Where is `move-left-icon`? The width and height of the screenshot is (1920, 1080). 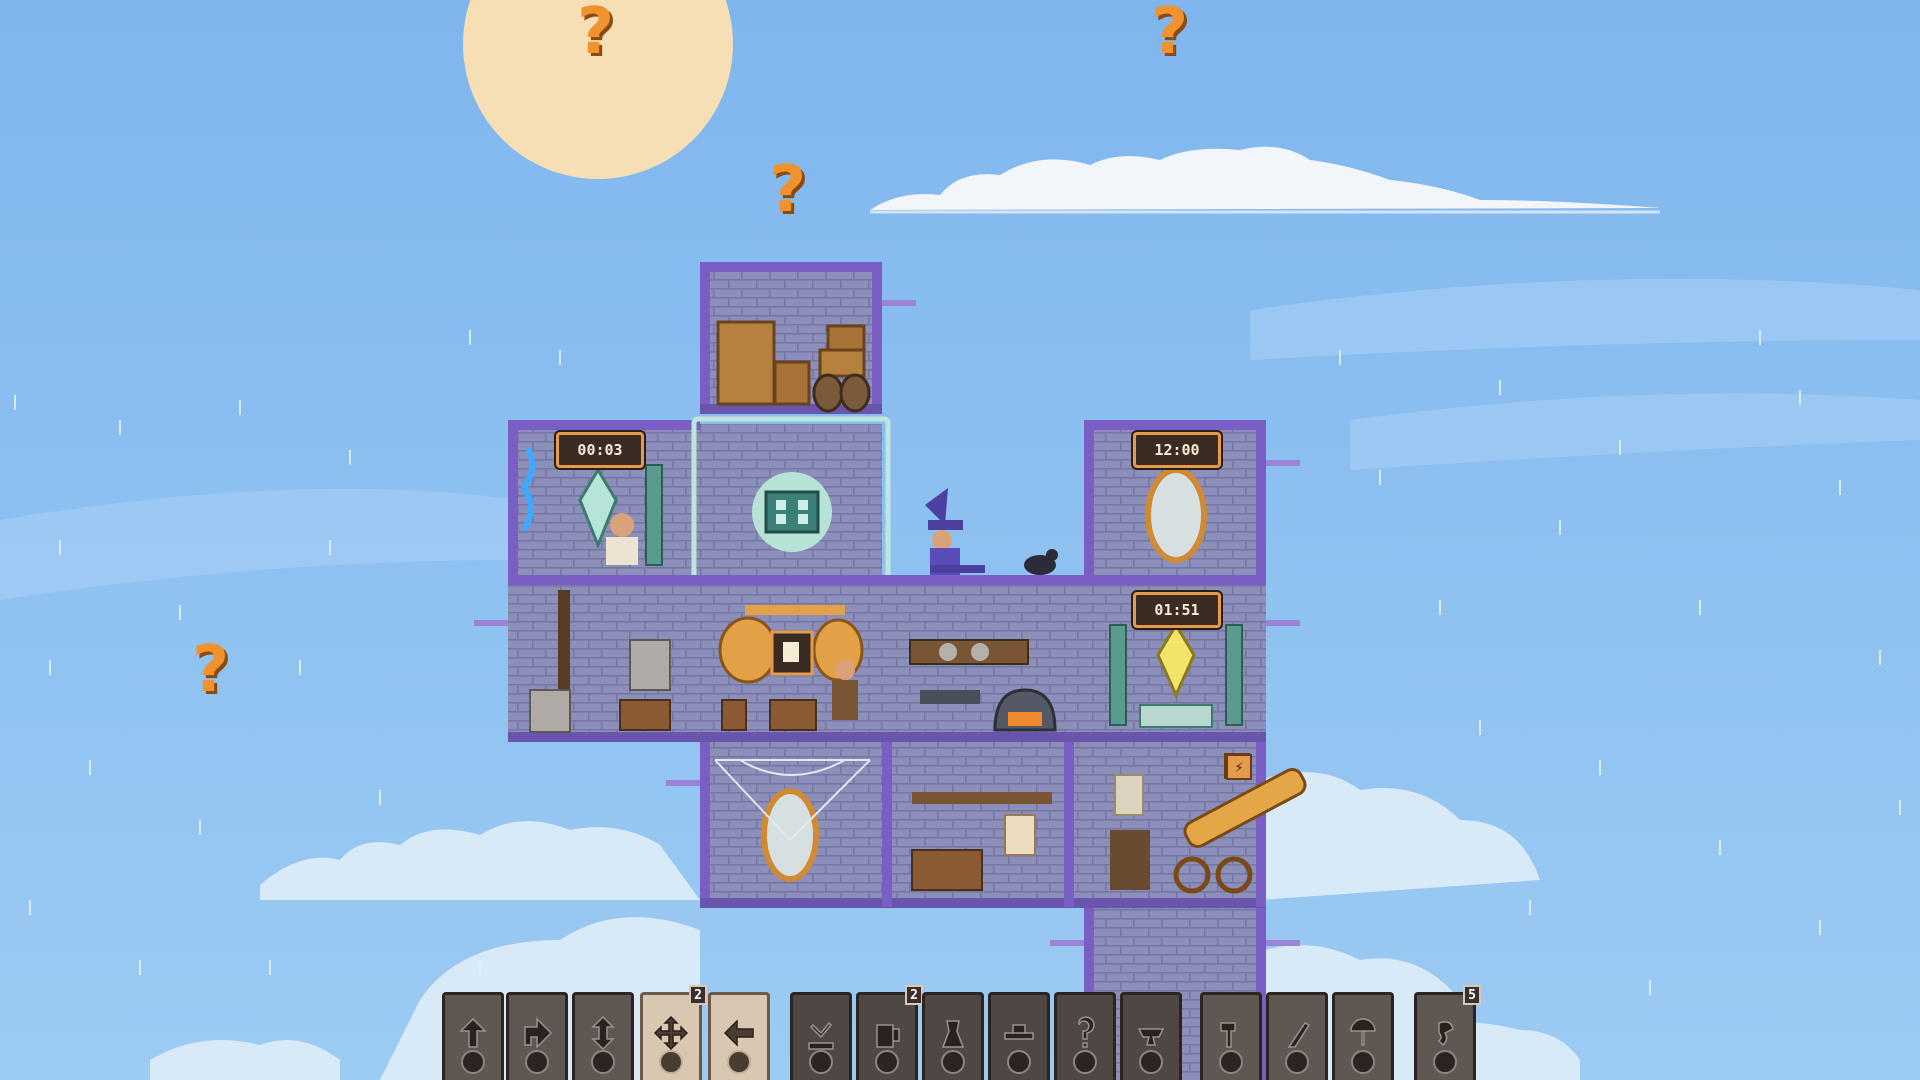
move-left-icon is located at coordinates (738, 1033).